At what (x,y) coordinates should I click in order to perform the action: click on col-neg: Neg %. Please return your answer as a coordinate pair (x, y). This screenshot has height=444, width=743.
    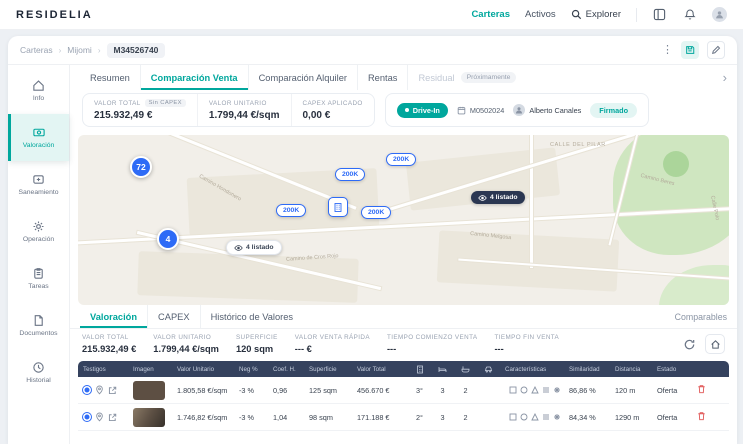
    Looking at the image, I should click on (251, 369).